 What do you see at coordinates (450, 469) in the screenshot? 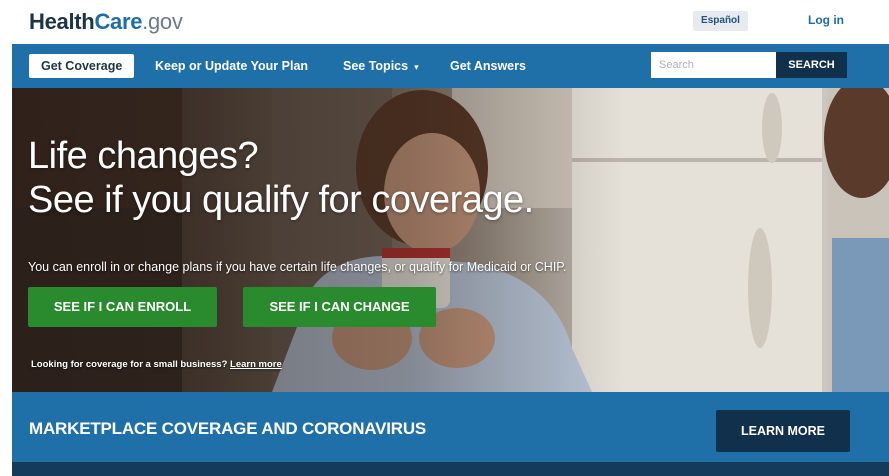
I see `footer-strip` at bounding box center [450, 469].